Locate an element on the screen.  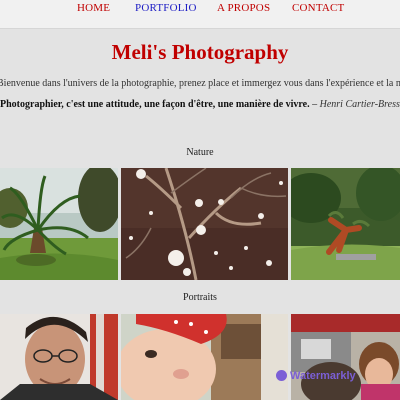
section-title-nature: Nature is located at coordinates (200, 152).